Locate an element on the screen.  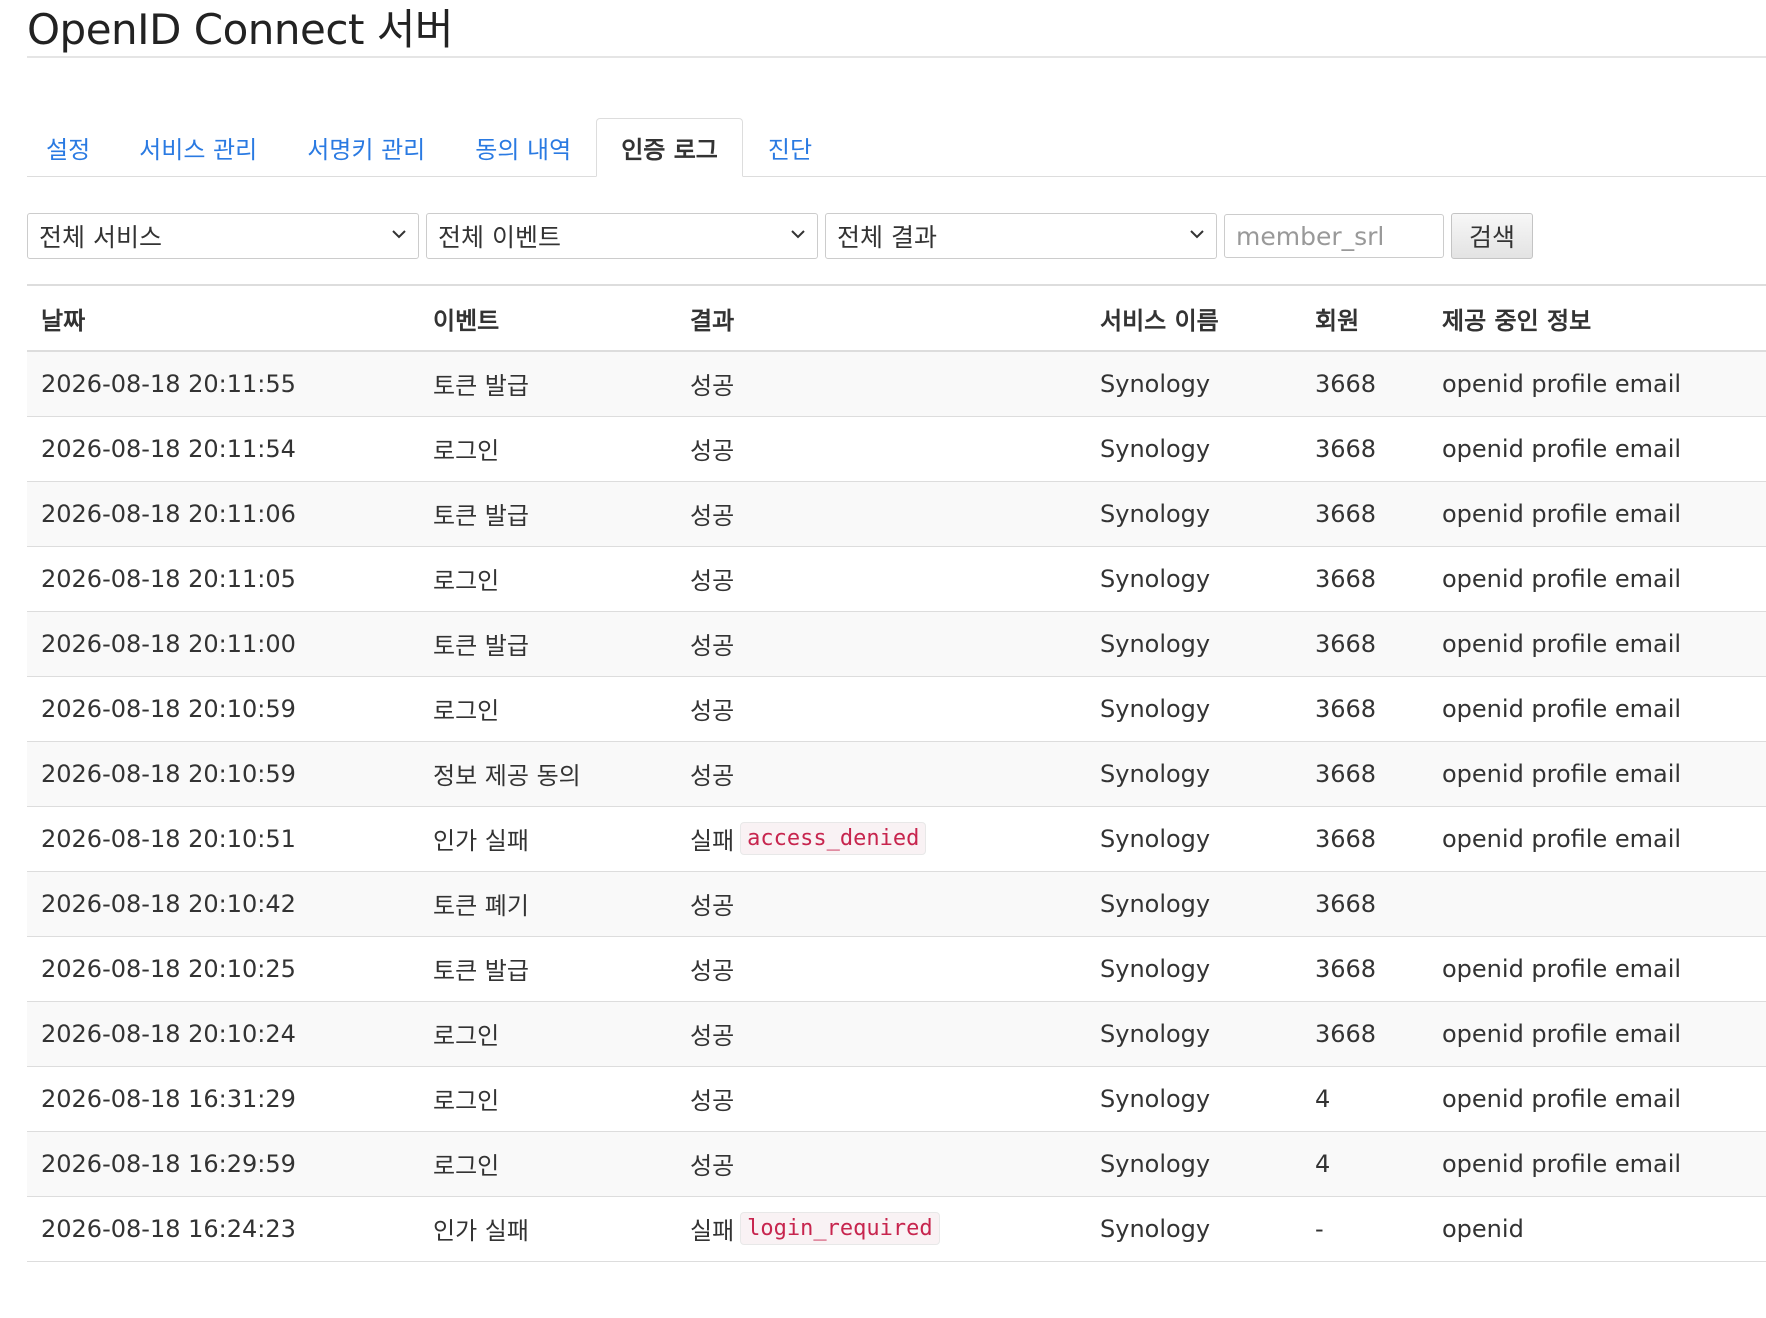
cell-result: 실패 login_required is located at coordinates (881, 1229).